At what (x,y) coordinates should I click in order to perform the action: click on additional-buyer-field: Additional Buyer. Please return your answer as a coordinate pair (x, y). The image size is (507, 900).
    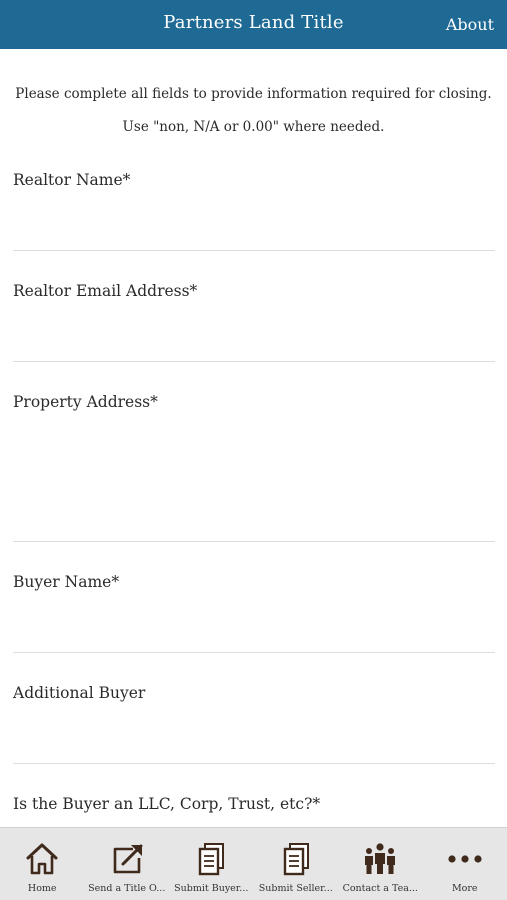
    Looking at the image, I should click on (254, 724).